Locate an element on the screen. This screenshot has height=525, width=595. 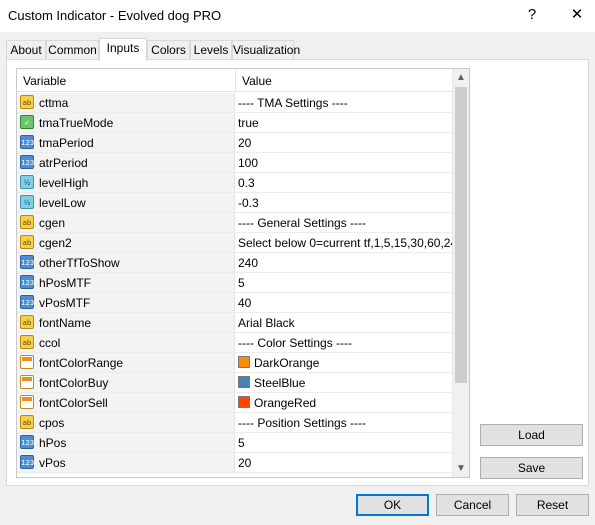
table-row: 123 tmaPeriod 20 is located at coordinates (235, 143).